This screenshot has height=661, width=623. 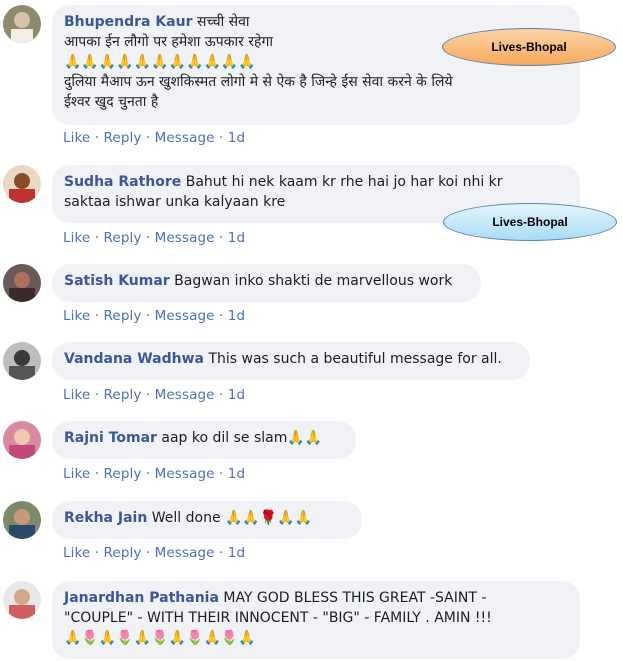 I want to click on comment-text: सच्ची सेवा, so click(x=223, y=22).